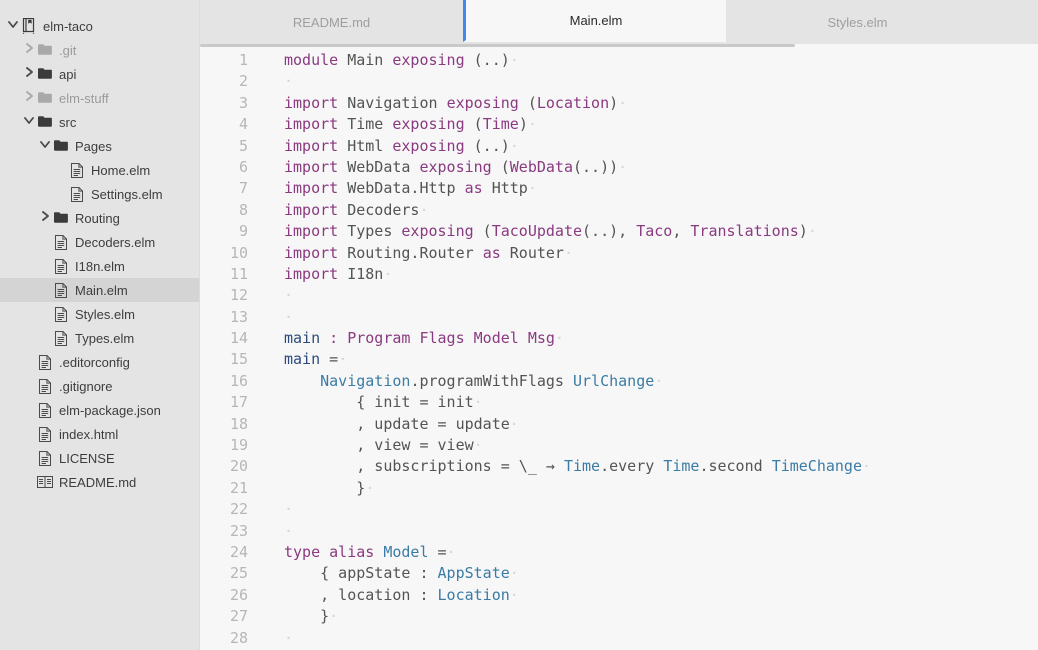 The height and width of the screenshot is (650, 1038). Describe the element at coordinates (331, 22) in the screenshot. I see `tab-readme-md: README.md` at that location.